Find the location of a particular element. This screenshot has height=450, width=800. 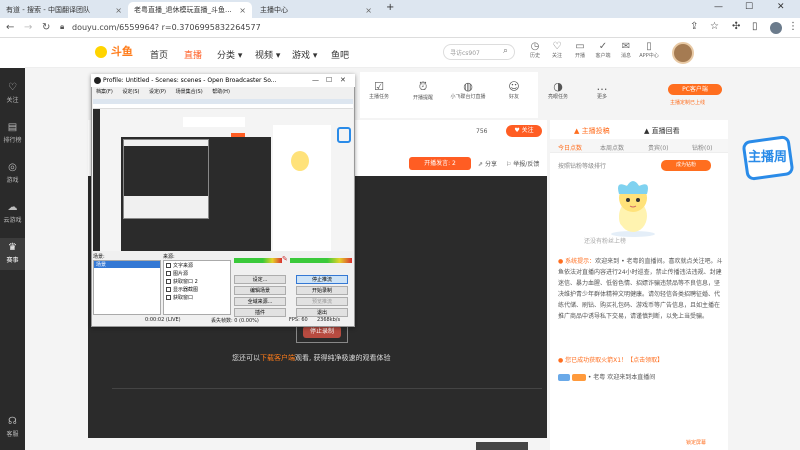

scene-item: 场景 is located at coordinates (127, 264).